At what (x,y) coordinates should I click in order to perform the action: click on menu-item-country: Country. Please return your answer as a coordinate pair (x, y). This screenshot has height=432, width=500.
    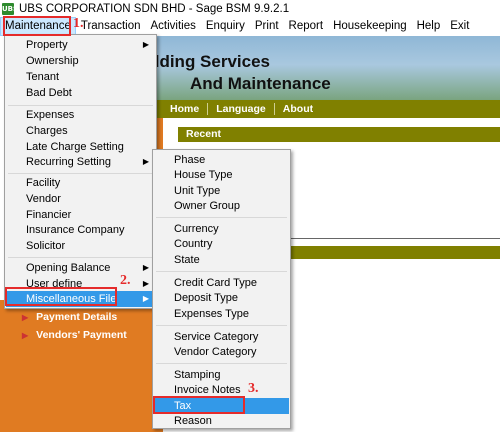
    Looking at the image, I should click on (221, 244).